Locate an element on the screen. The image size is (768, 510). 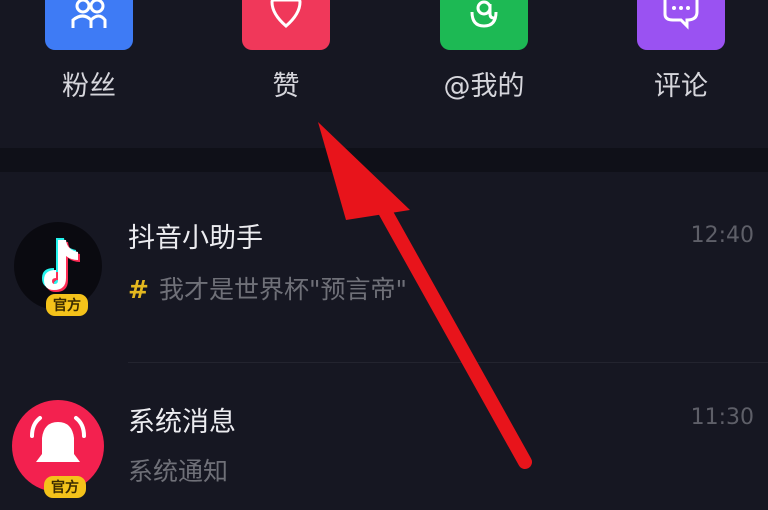
likes-label: 赞 is located at coordinates (286, 86).